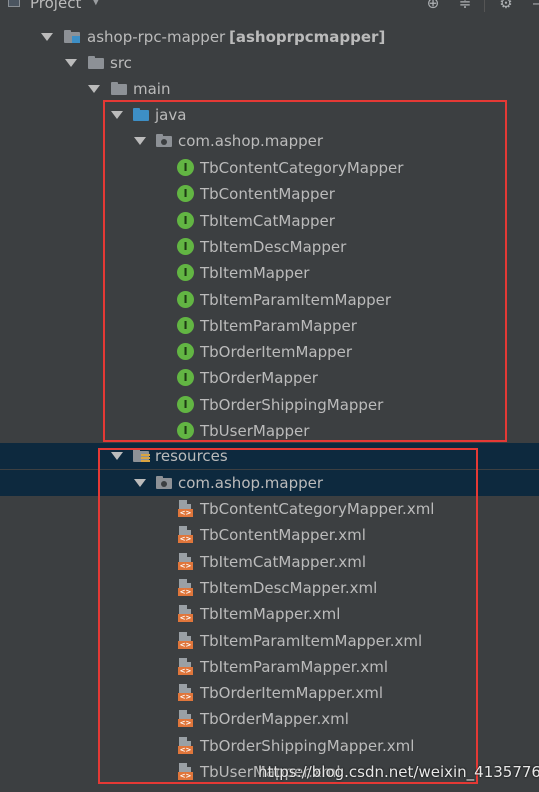  I want to click on toolbar-divider, so click(484, 6).